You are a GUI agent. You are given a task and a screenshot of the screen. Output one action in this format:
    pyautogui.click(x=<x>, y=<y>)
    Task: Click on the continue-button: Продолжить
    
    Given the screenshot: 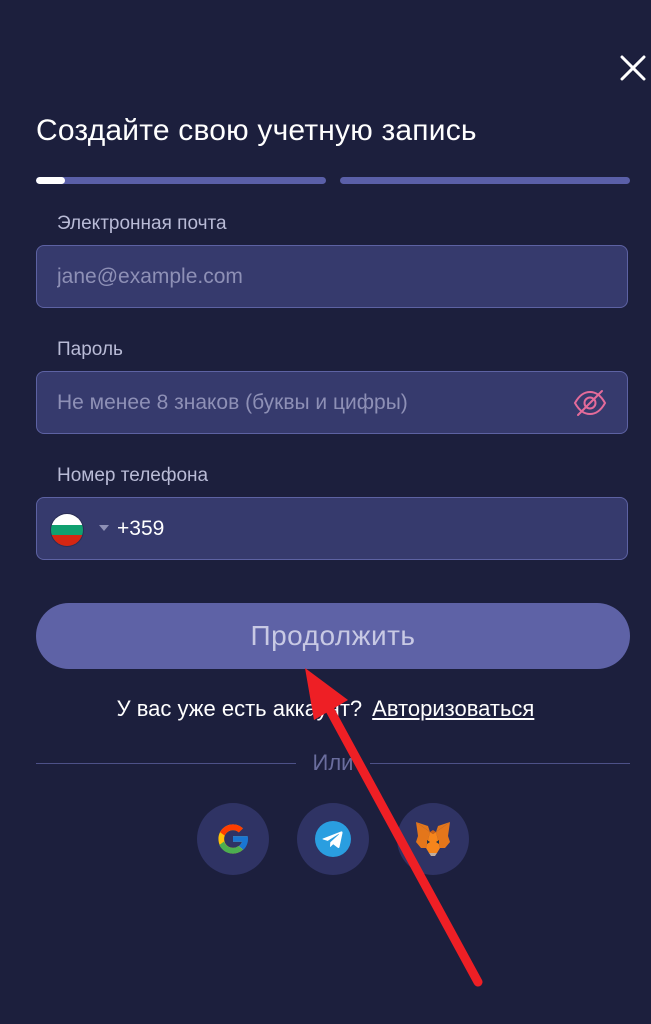 What is the action you would take?
    pyautogui.click(x=333, y=636)
    